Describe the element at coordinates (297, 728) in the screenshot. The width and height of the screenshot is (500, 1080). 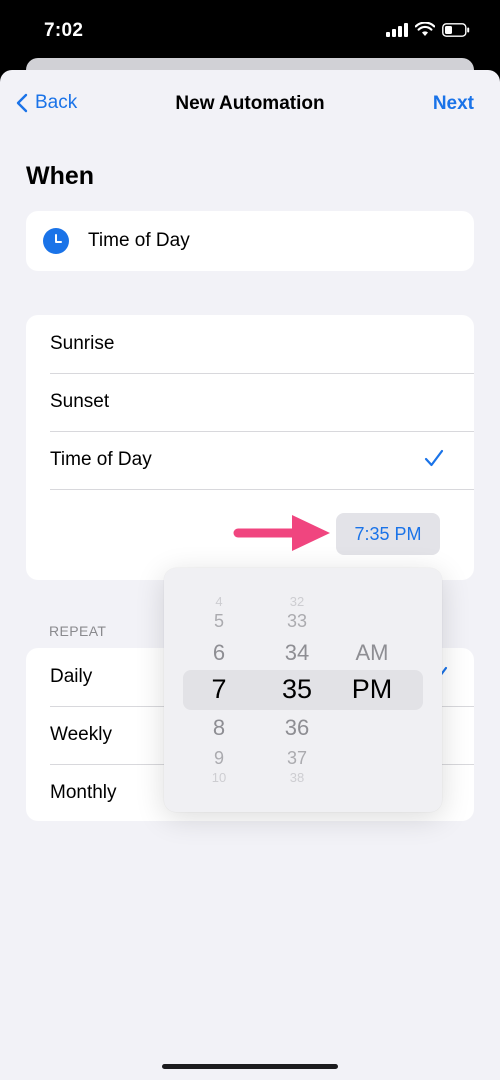
I see `minute-option: 36` at that location.